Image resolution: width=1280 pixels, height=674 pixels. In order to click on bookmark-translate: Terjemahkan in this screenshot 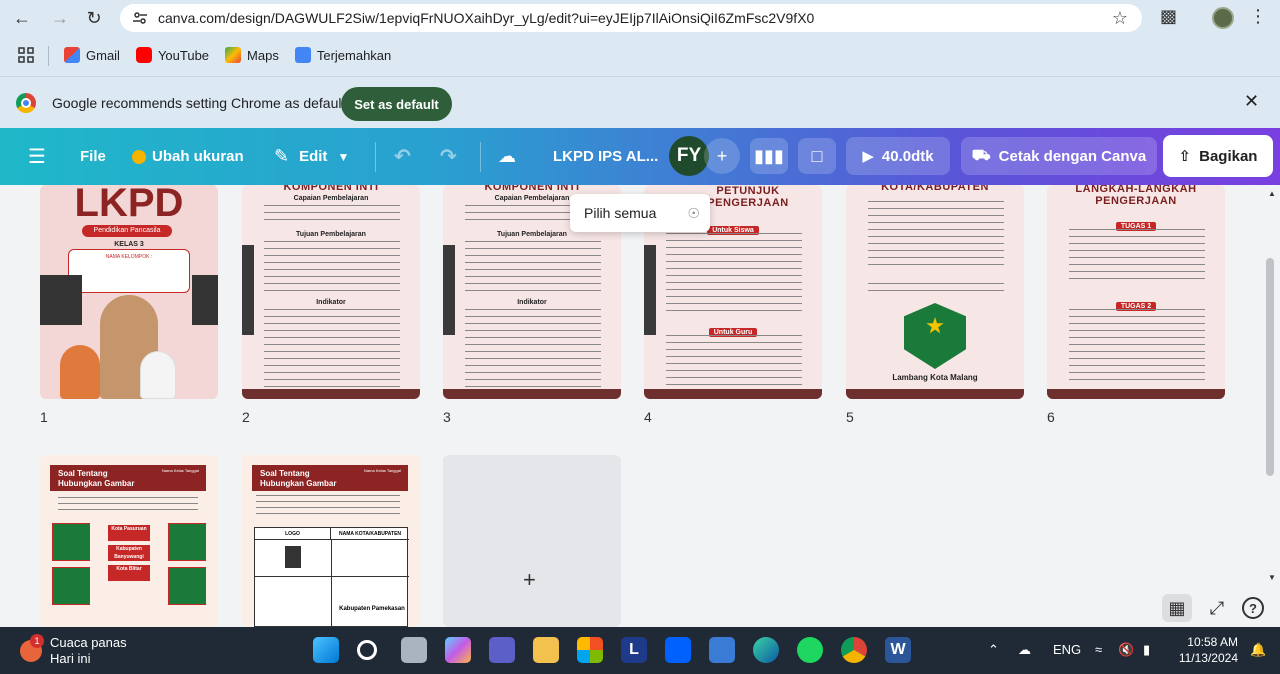, I will do `click(342, 55)`.